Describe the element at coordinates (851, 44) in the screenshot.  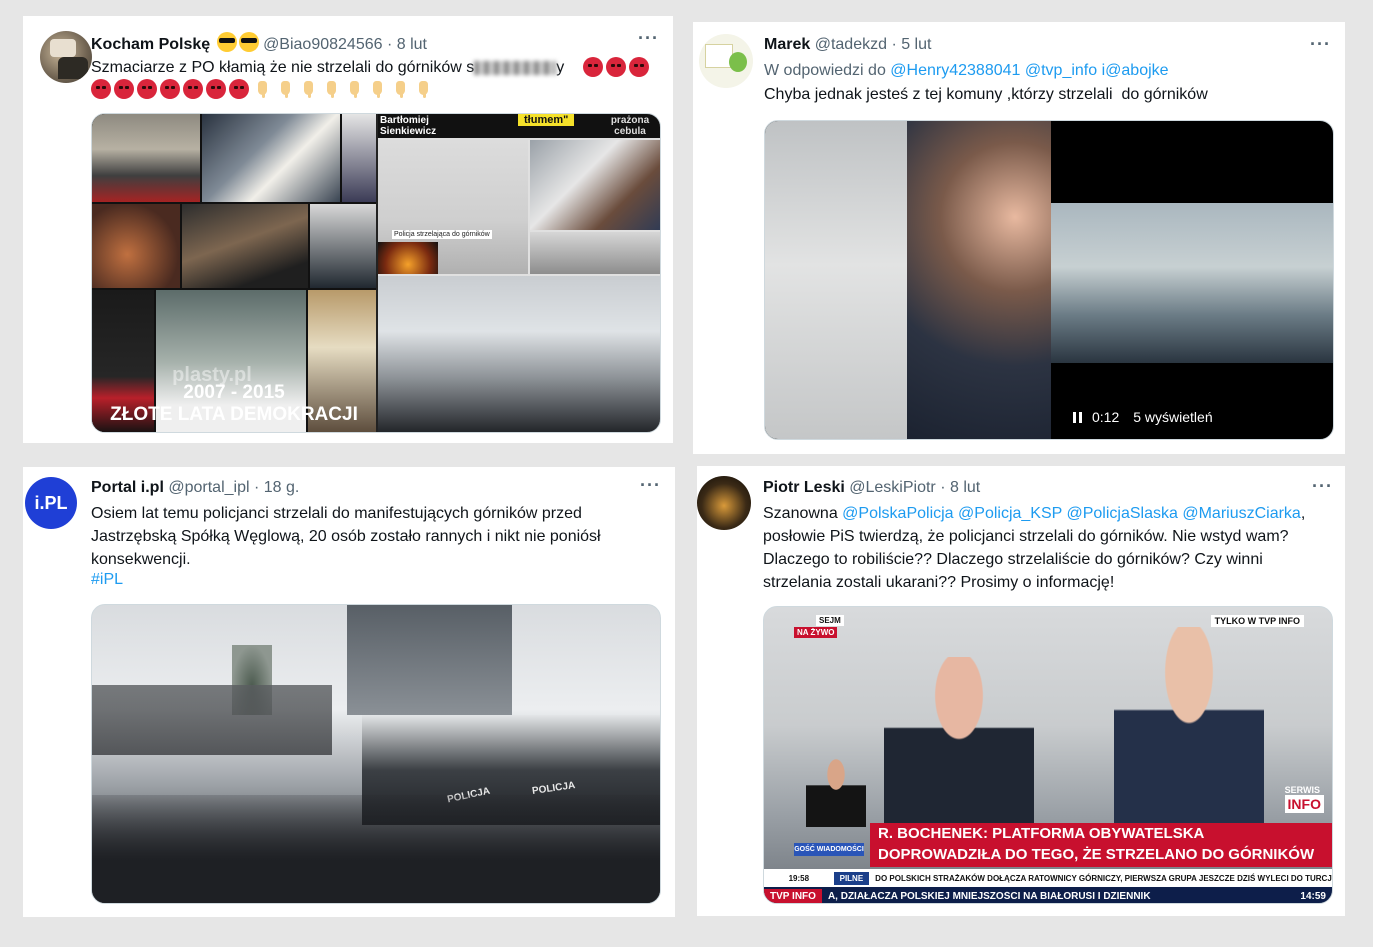
I see `handle: @tadekzd` at that location.